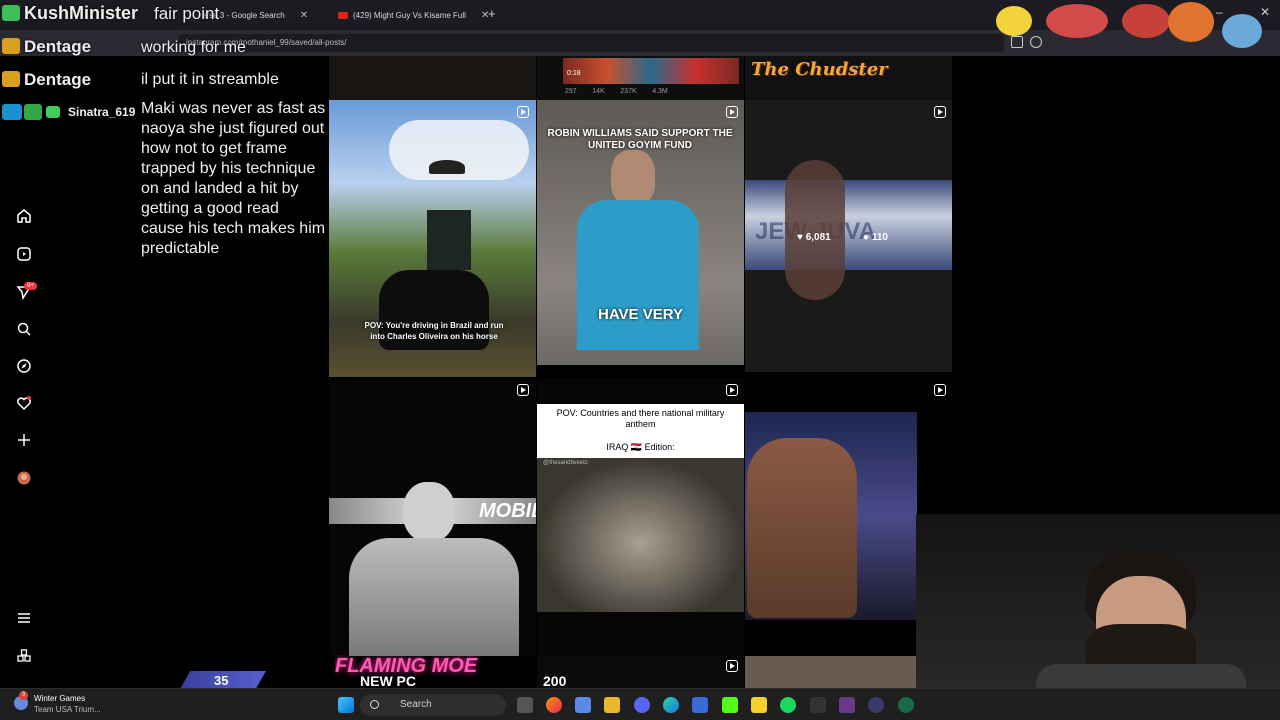  I want to click on tweet-stats: 297 14K 237K 4.3M, so click(616, 91).